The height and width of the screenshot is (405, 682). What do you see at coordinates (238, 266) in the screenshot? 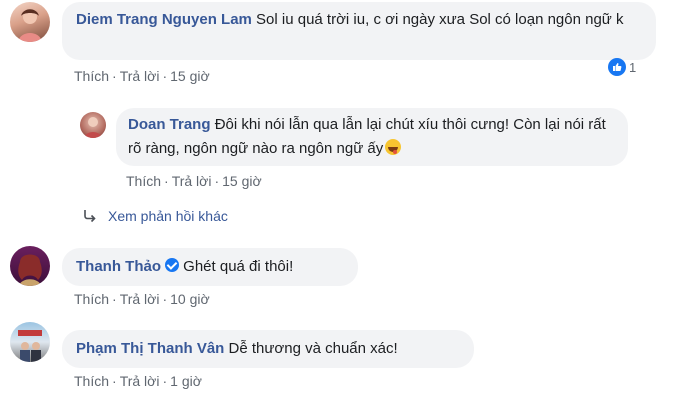
I see `comment-text: Ghét quá đi thôi!` at bounding box center [238, 266].